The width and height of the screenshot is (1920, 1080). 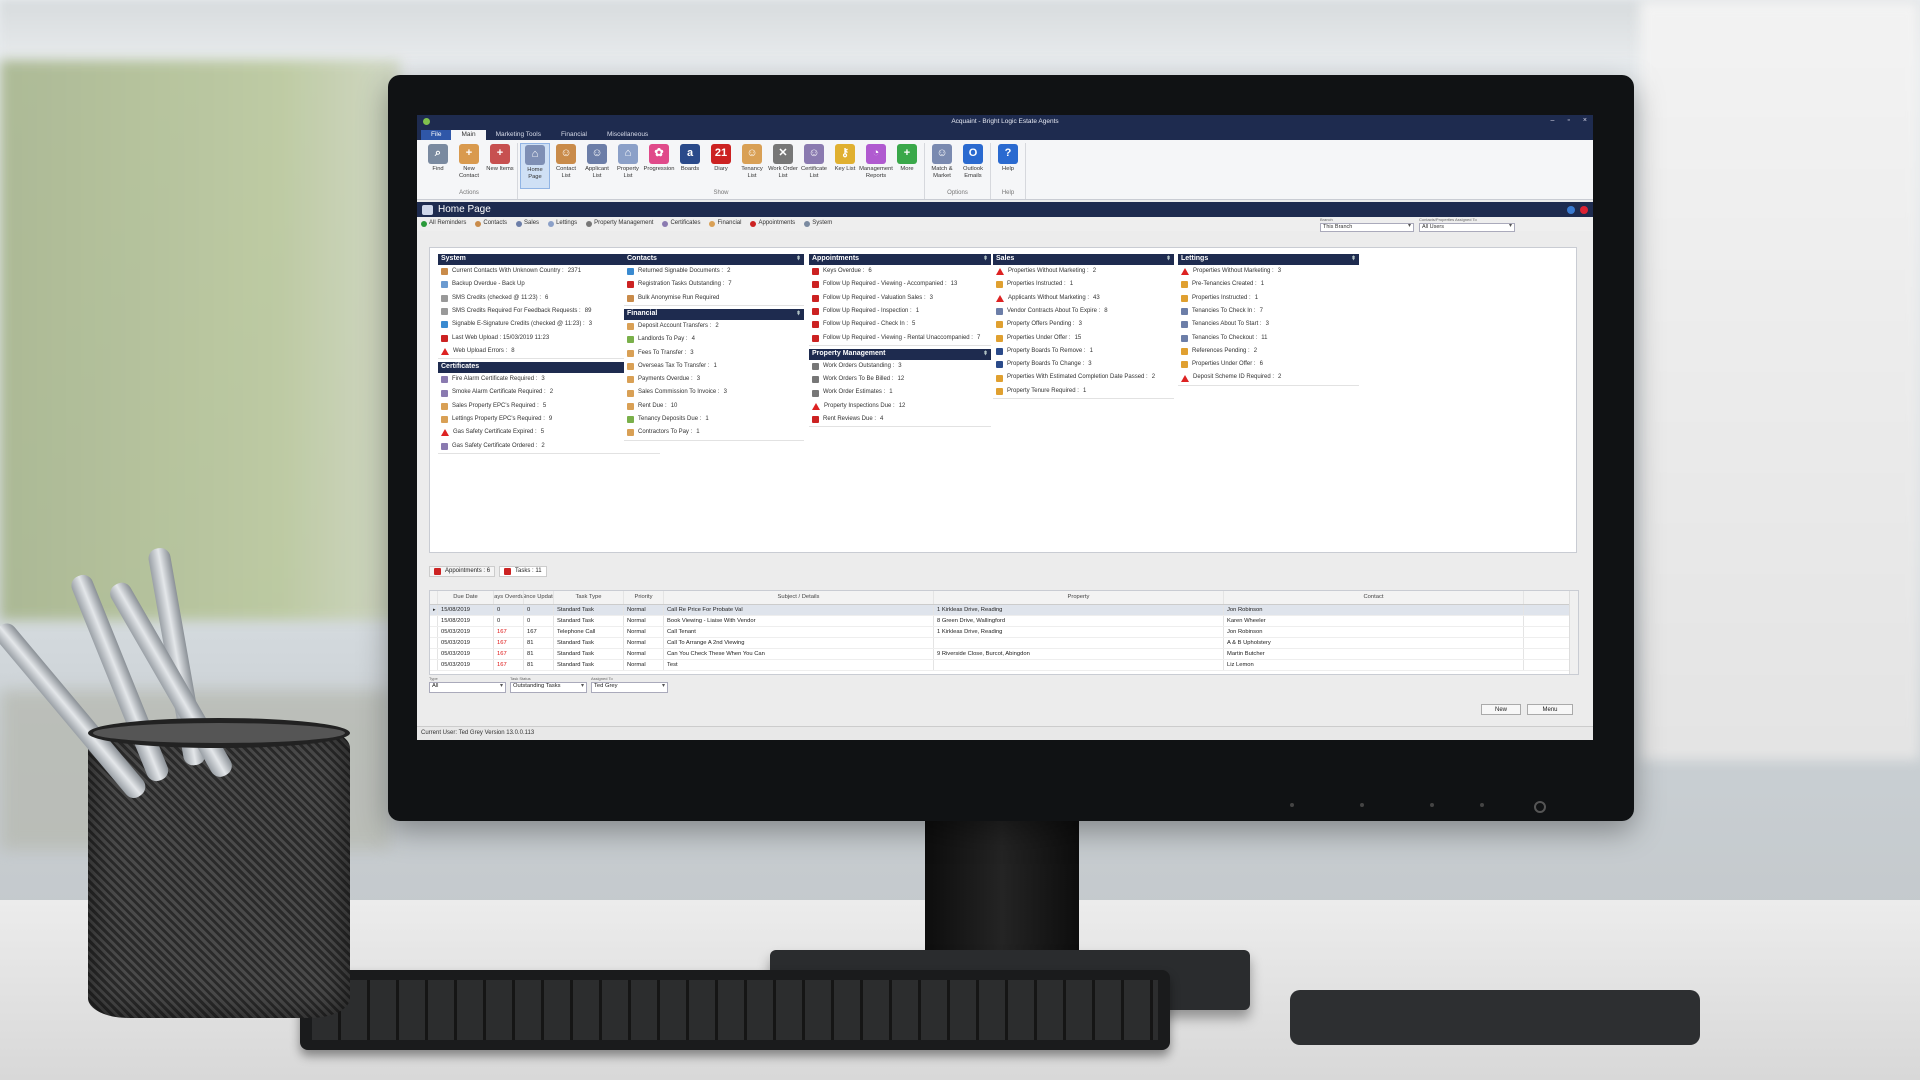 What do you see at coordinates (772, 223) in the screenshot?
I see `filter-tab-appointments: Appointments` at bounding box center [772, 223].